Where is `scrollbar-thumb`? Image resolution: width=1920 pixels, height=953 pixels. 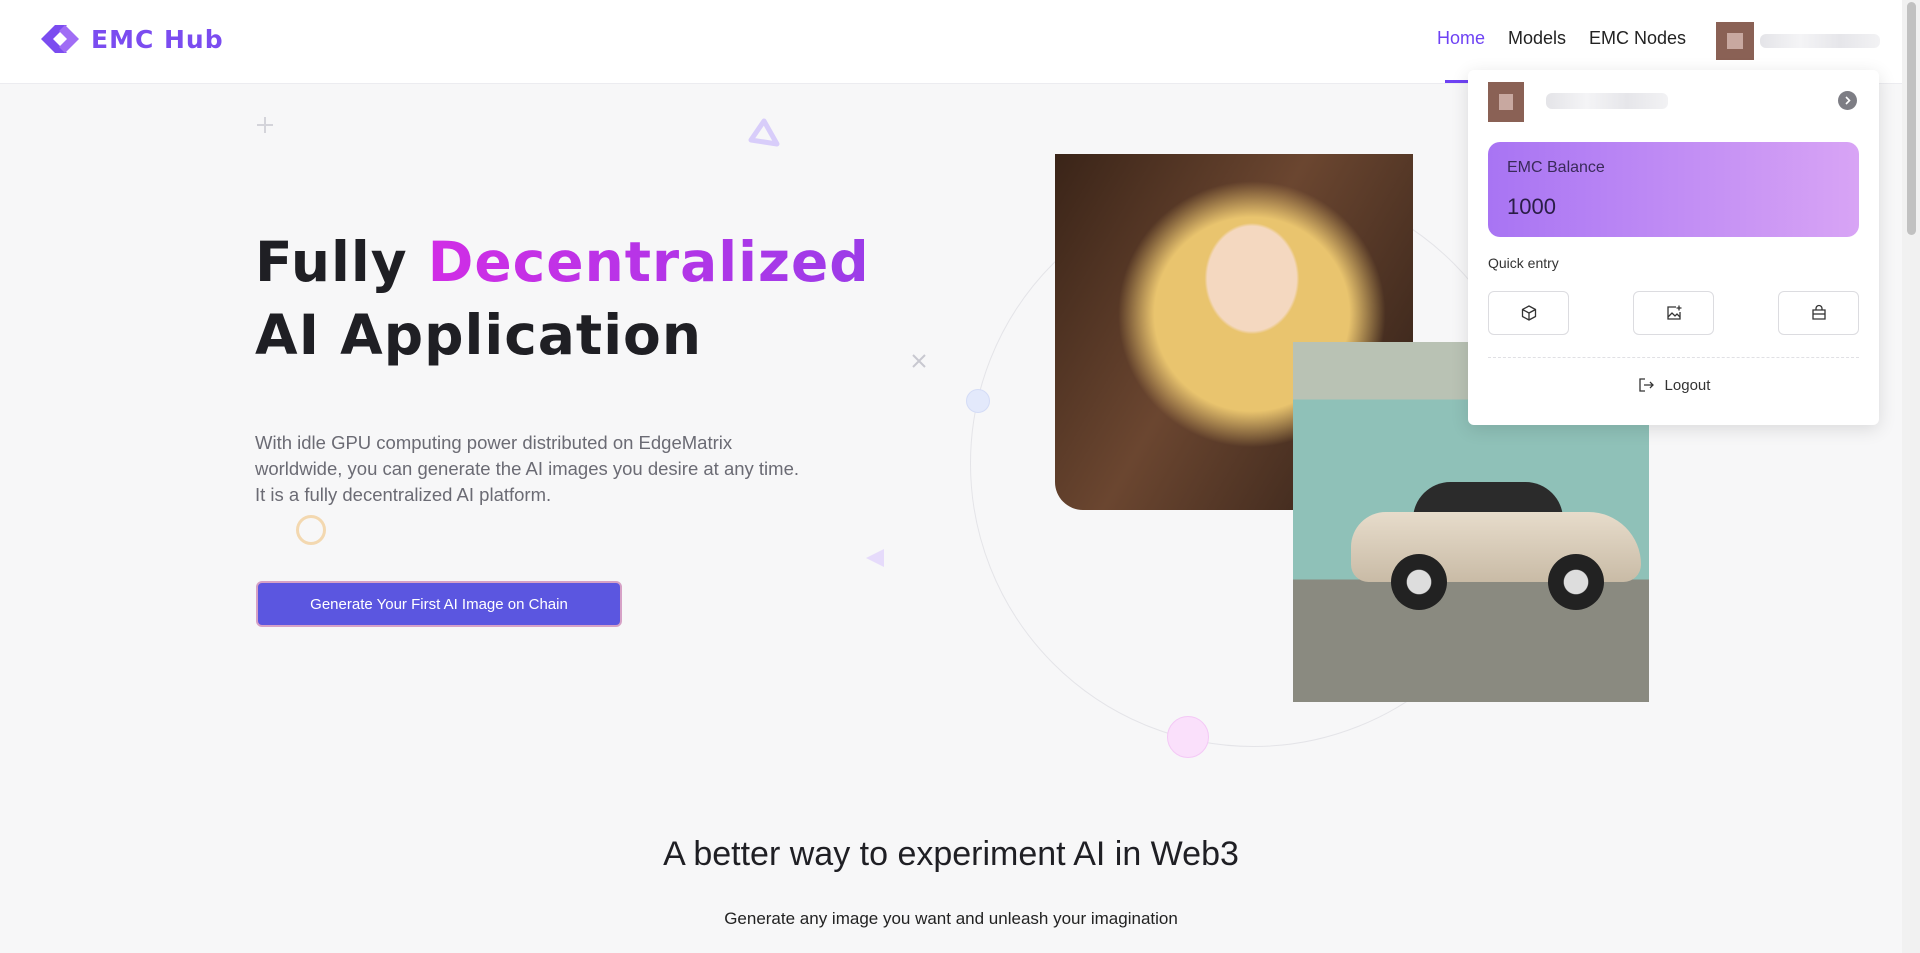
scrollbar-thumb is located at coordinates (1911, 118).